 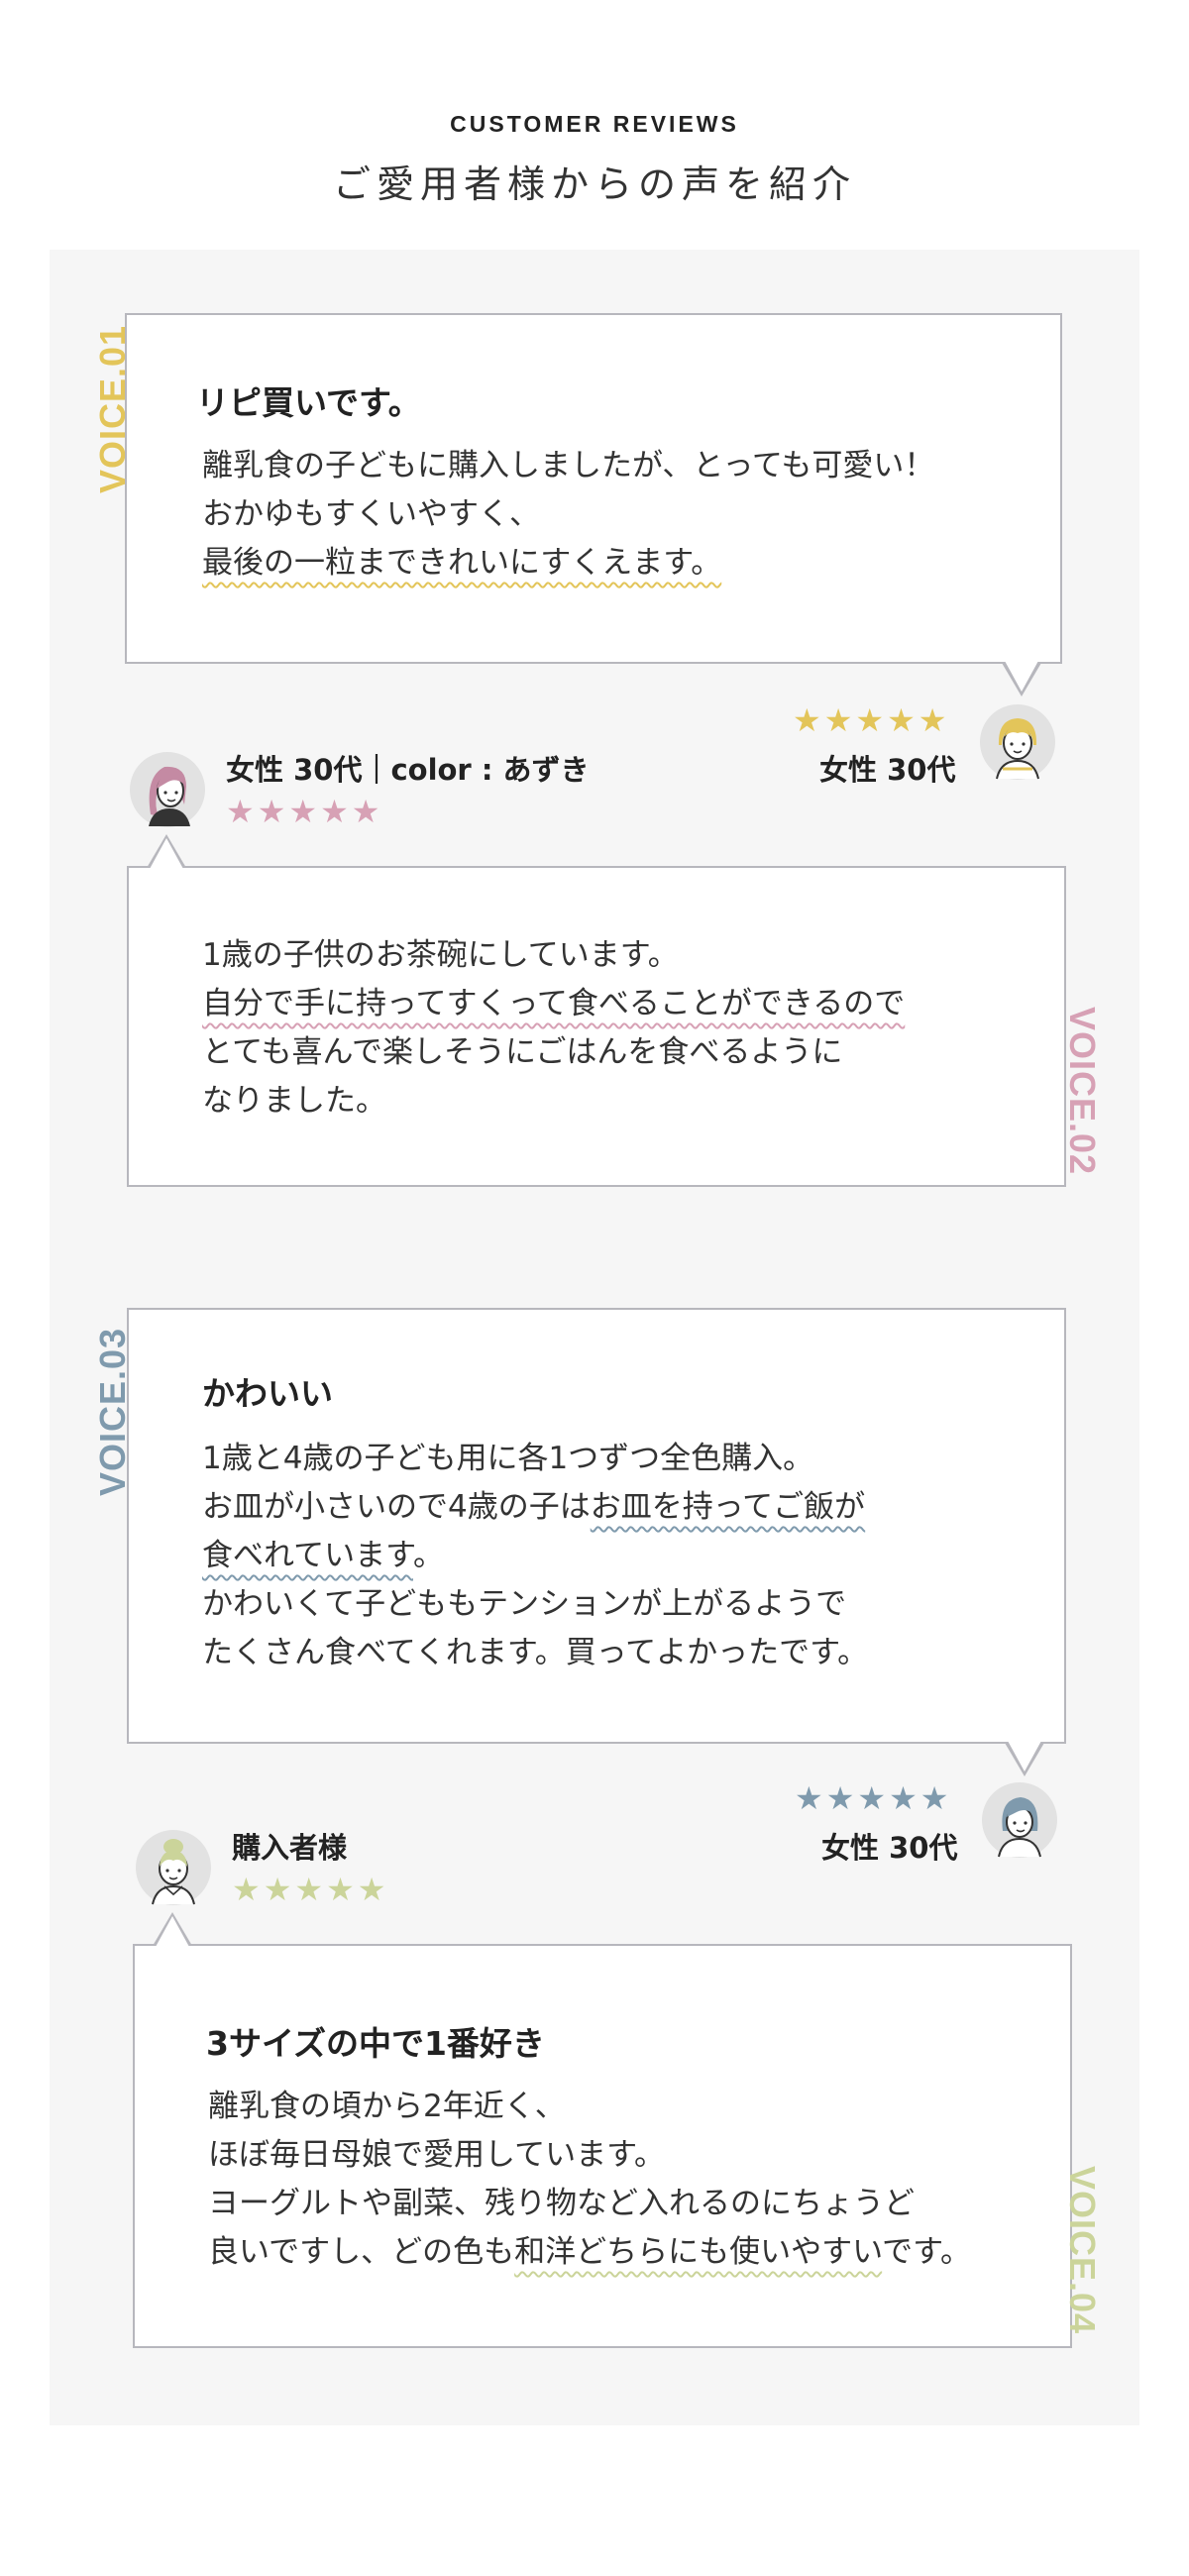 What do you see at coordinates (568, 466) in the screenshot?
I see `review-line: 離乳食の子どもに購入しましたが、とっても可愛い！` at bounding box center [568, 466].